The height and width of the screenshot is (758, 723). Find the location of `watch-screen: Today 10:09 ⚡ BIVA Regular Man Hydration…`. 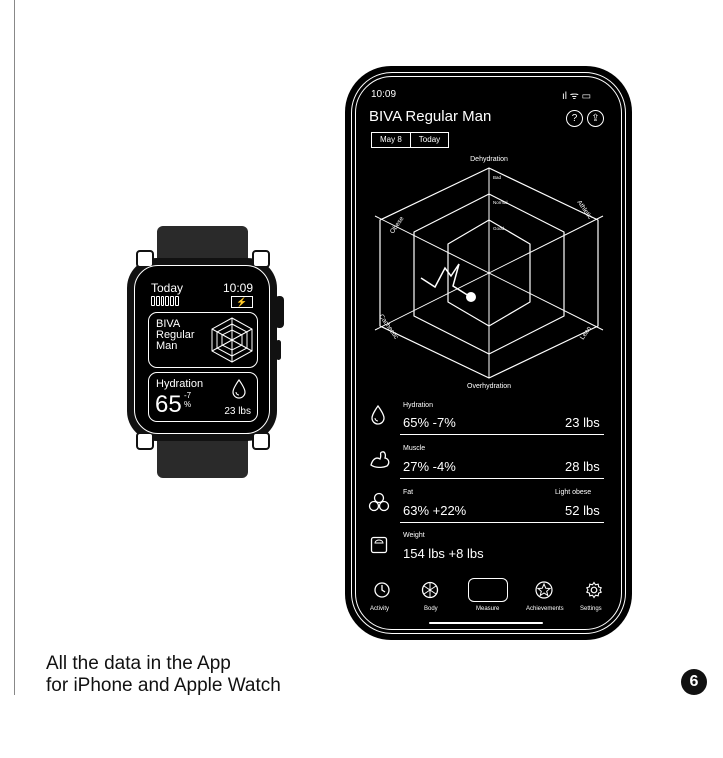

watch-screen: Today 10:09 ⚡ BIVA Regular Man Hydration… is located at coordinates (202, 349).